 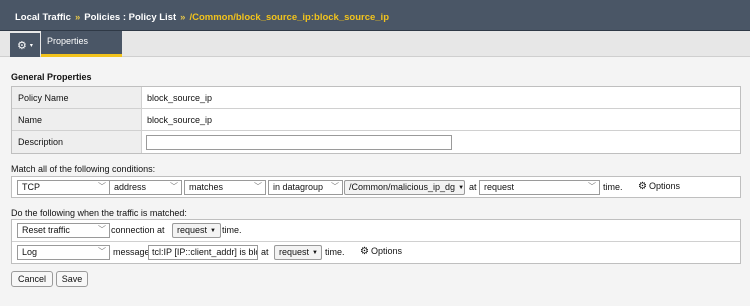 I want to click on datagroup-value: /Common/malicious_ip_dg, so click(x=402, y=187).